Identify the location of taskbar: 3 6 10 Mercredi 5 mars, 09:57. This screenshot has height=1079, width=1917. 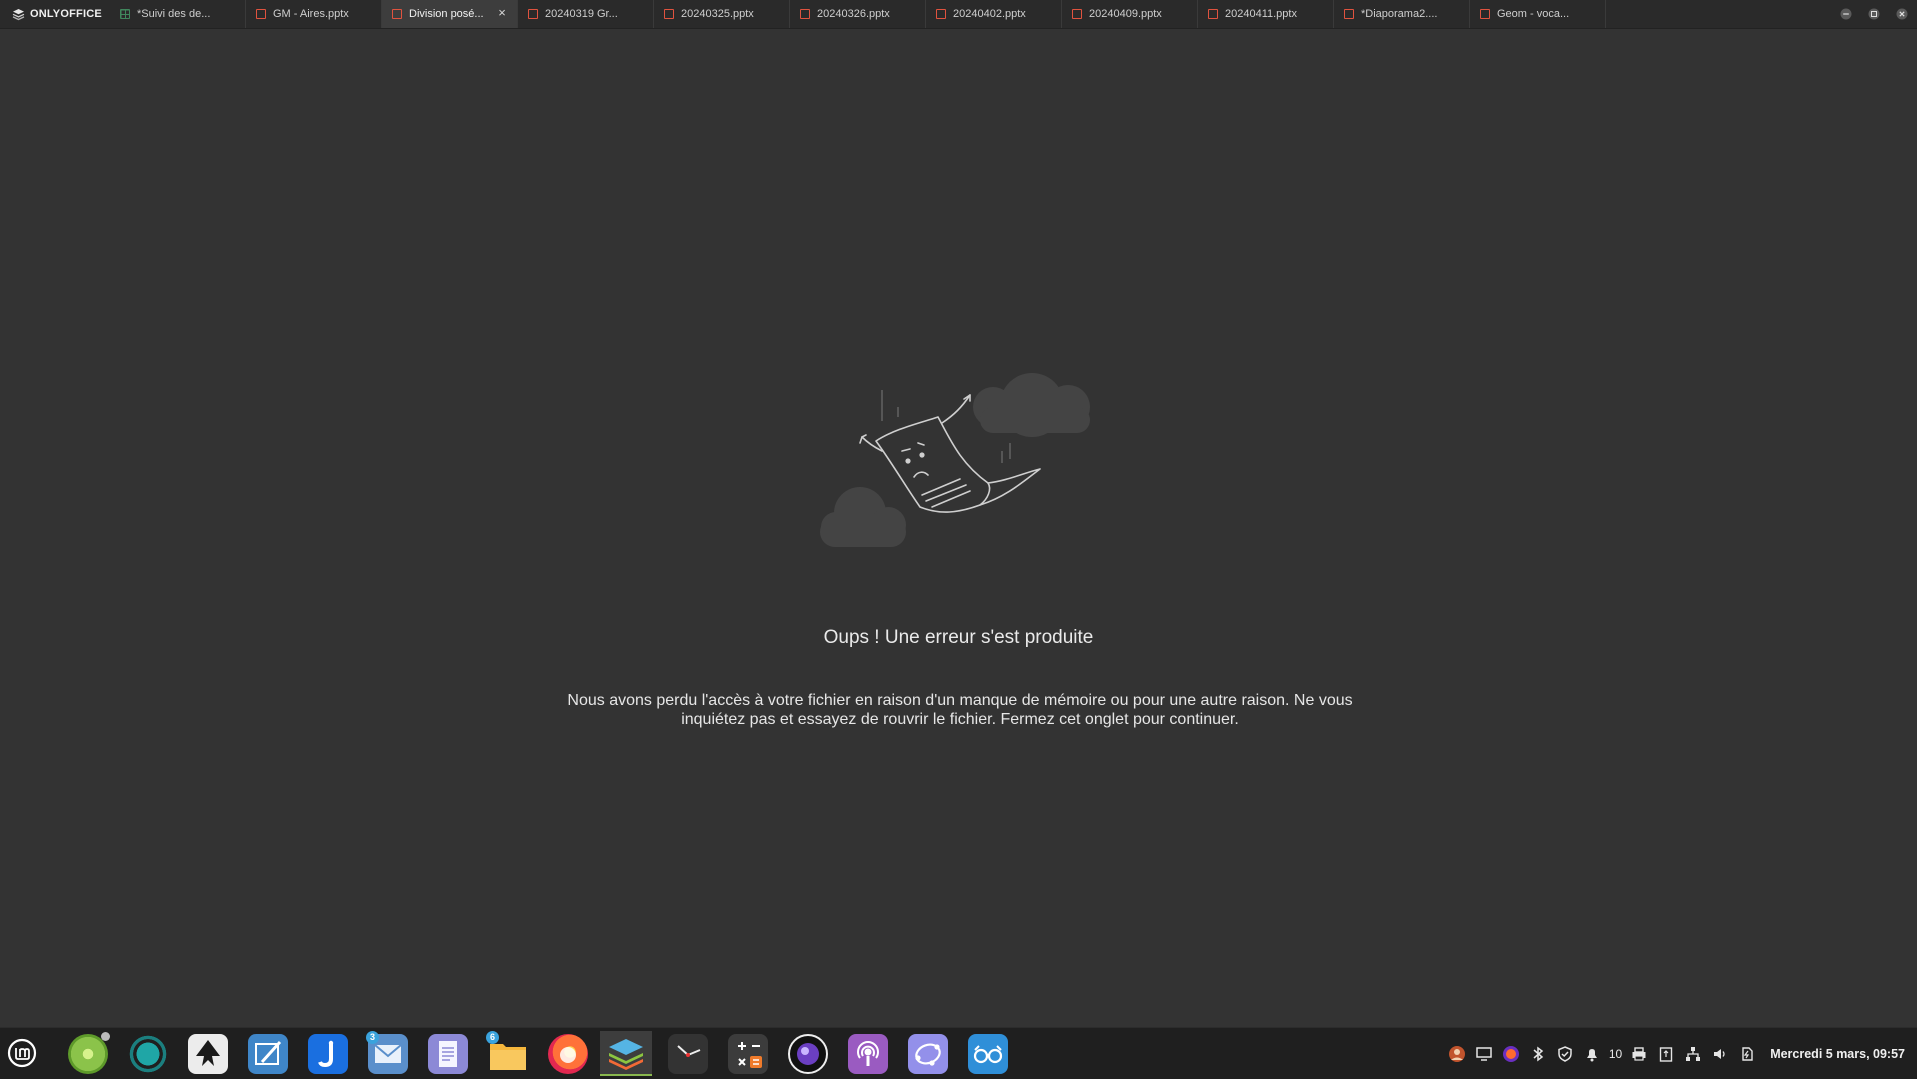
(958, 1053).